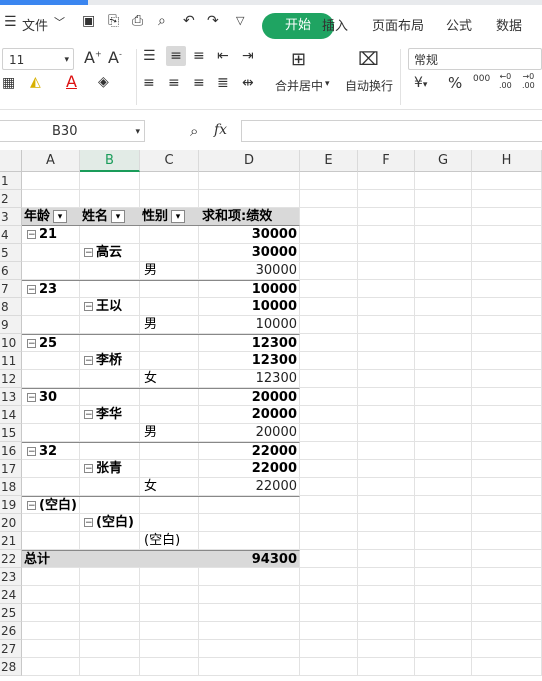 The height and width of the screenshot is (681, 542). I want to click on row-header: 25, so click(11, 613).